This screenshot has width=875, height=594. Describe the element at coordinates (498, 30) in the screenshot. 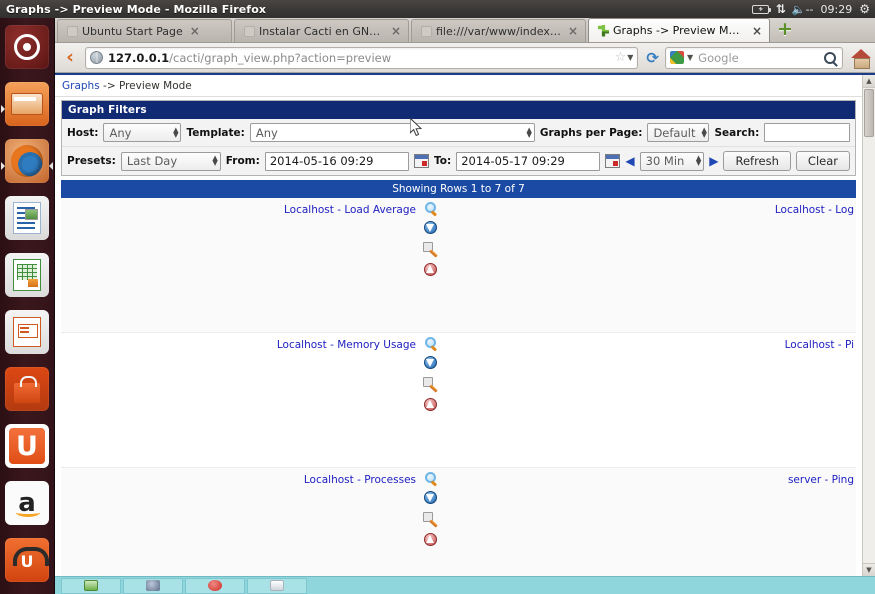

I see `tab-index-html: file:///var/www/index.html ×` at that location.